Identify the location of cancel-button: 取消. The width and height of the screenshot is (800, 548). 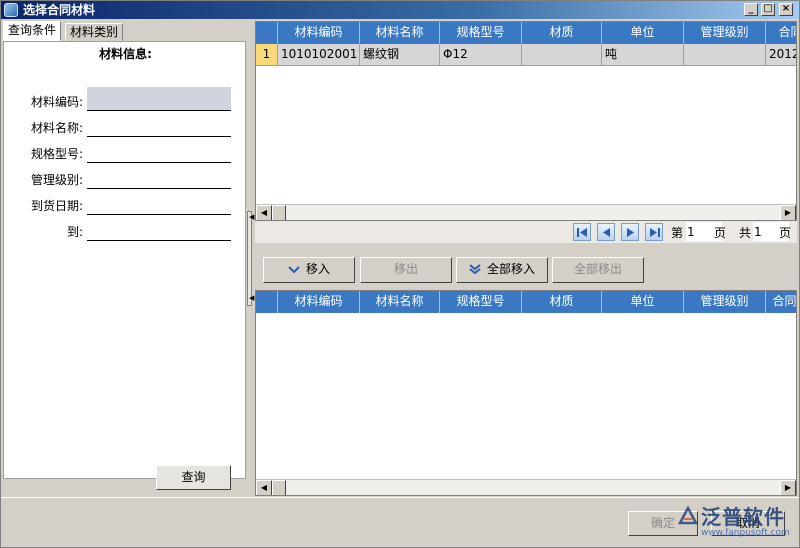
(748, 523).